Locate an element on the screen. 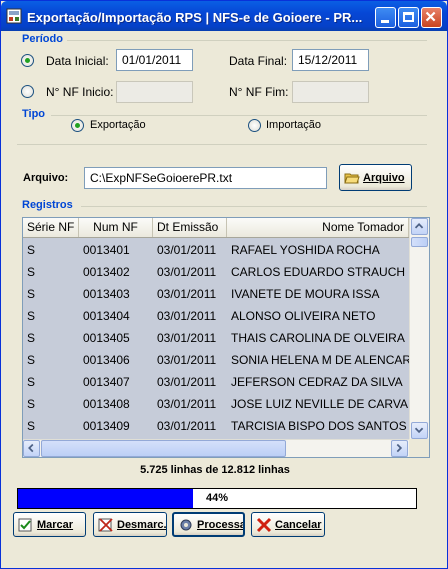 Image resolution: width=448 pixels, height=569 pixels. cell-num-nf: 0013405 is located at coordinates (106, 338).